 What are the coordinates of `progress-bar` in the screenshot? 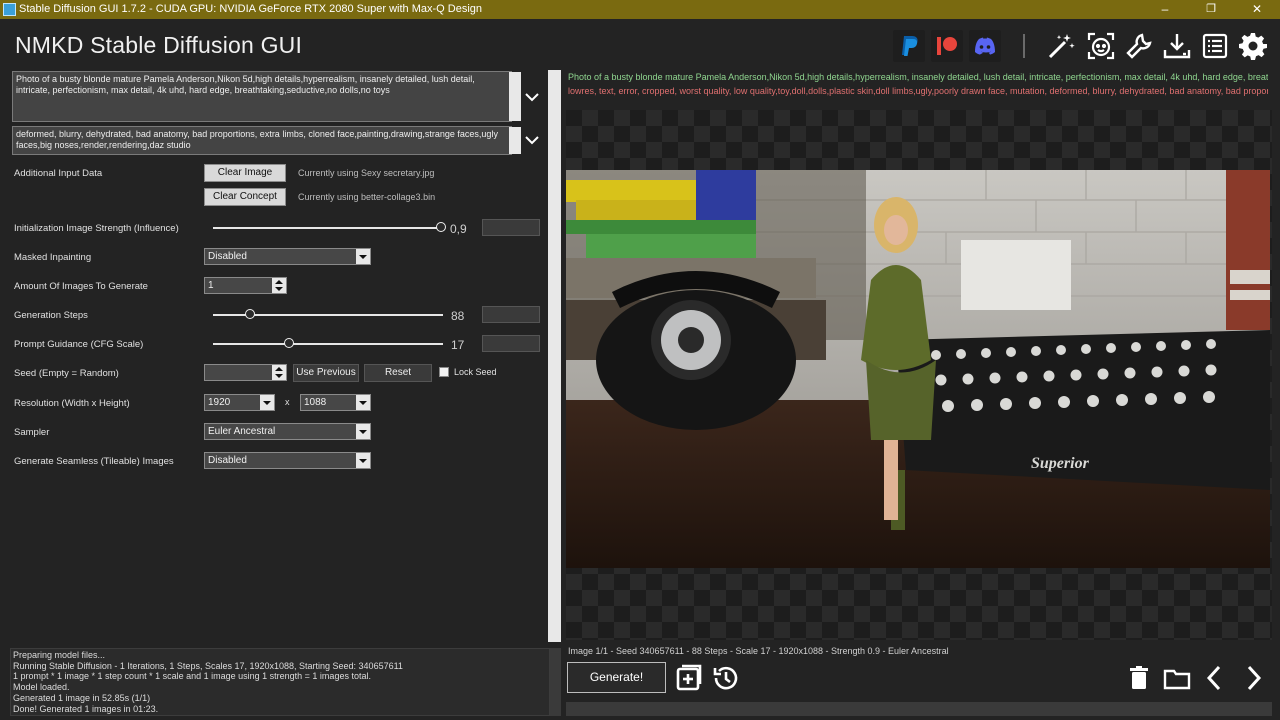 It's located at (919, 709).